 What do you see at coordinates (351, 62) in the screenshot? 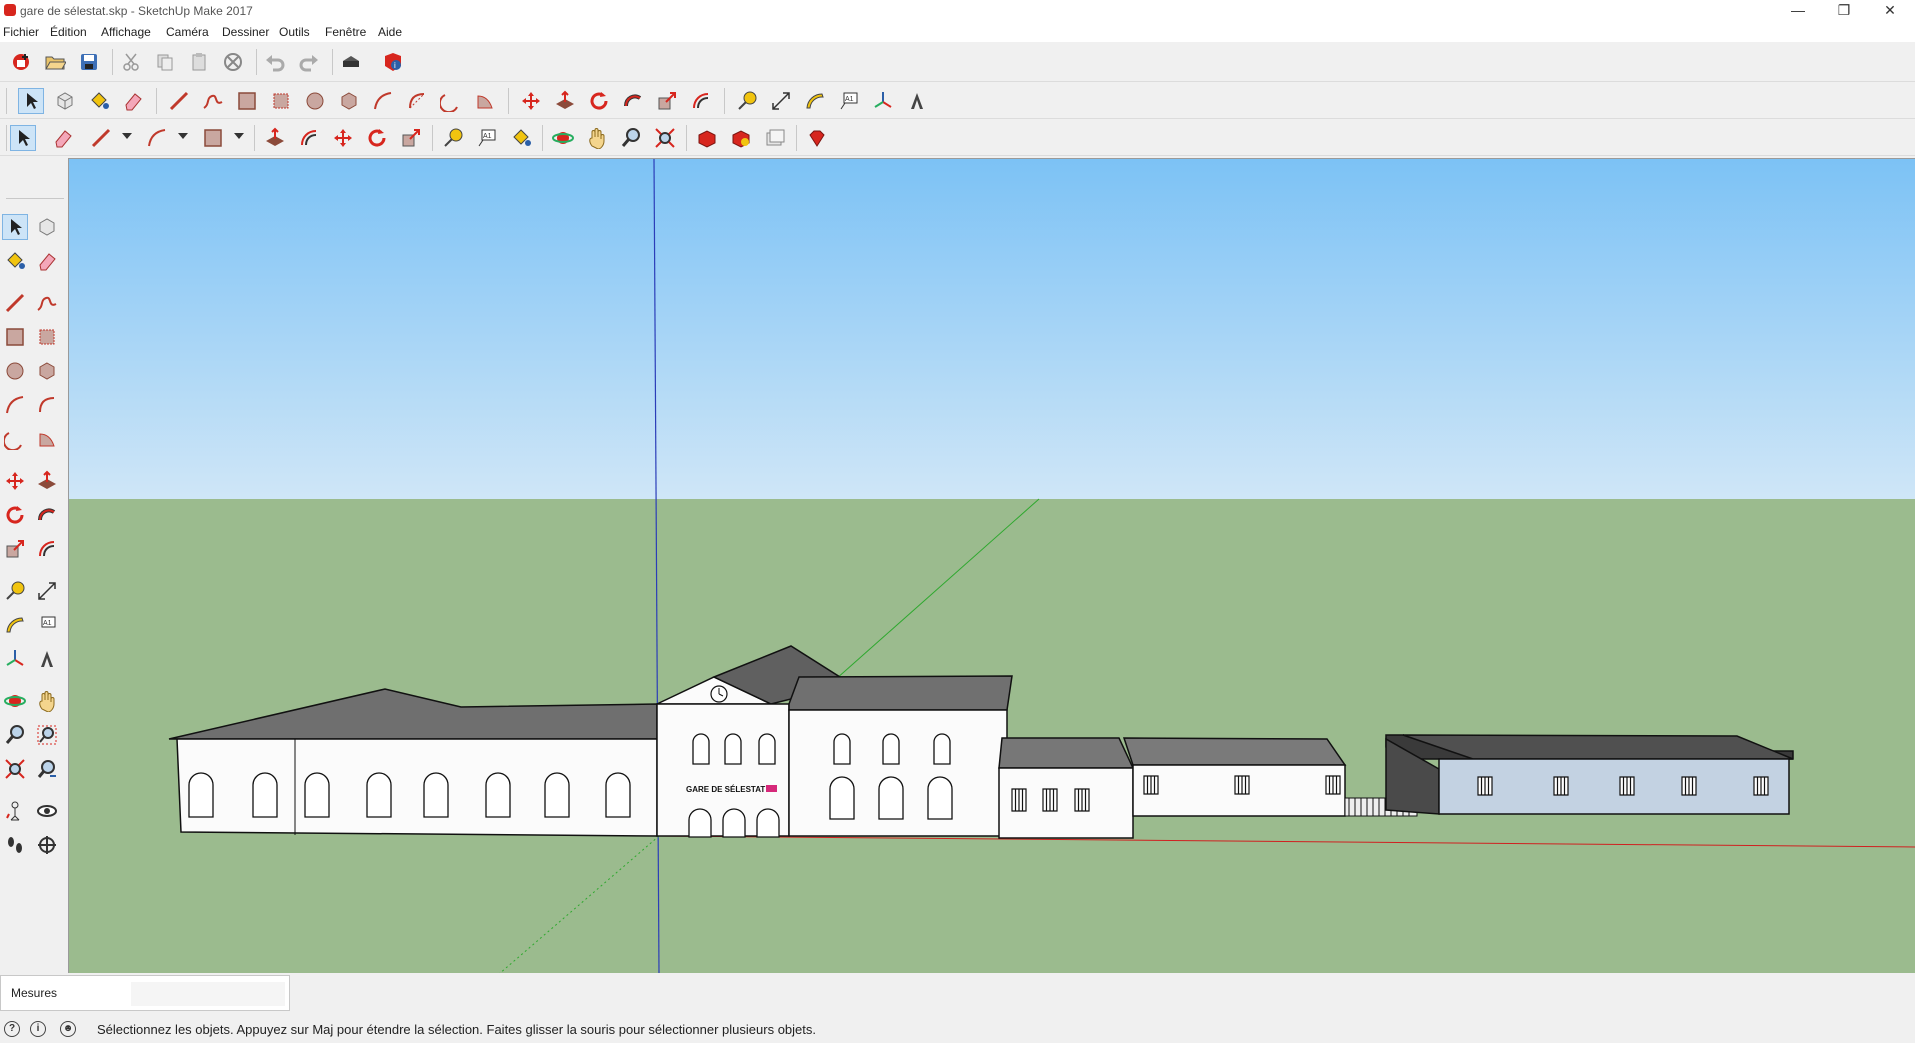
I see `print-icon` at bounding box center [351, 62].